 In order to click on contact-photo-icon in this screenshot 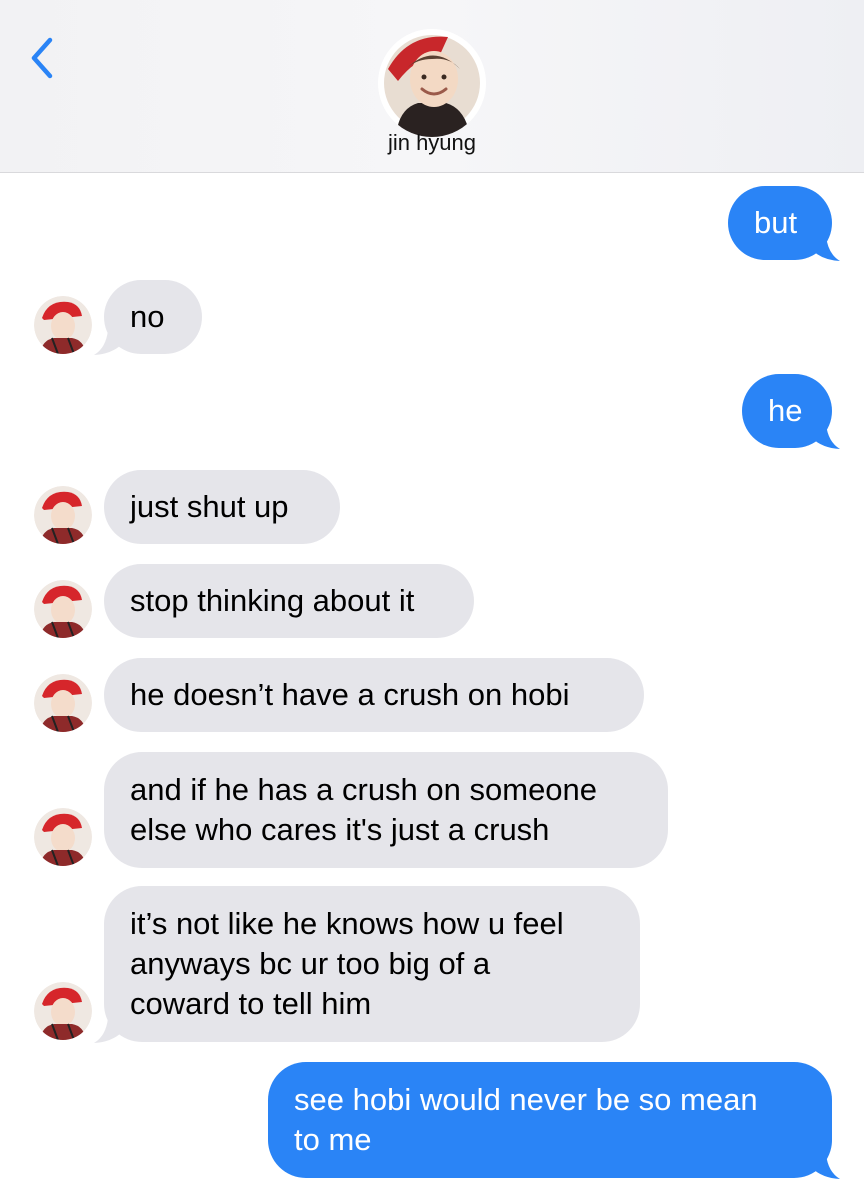, I will do `click(432, 83)`.